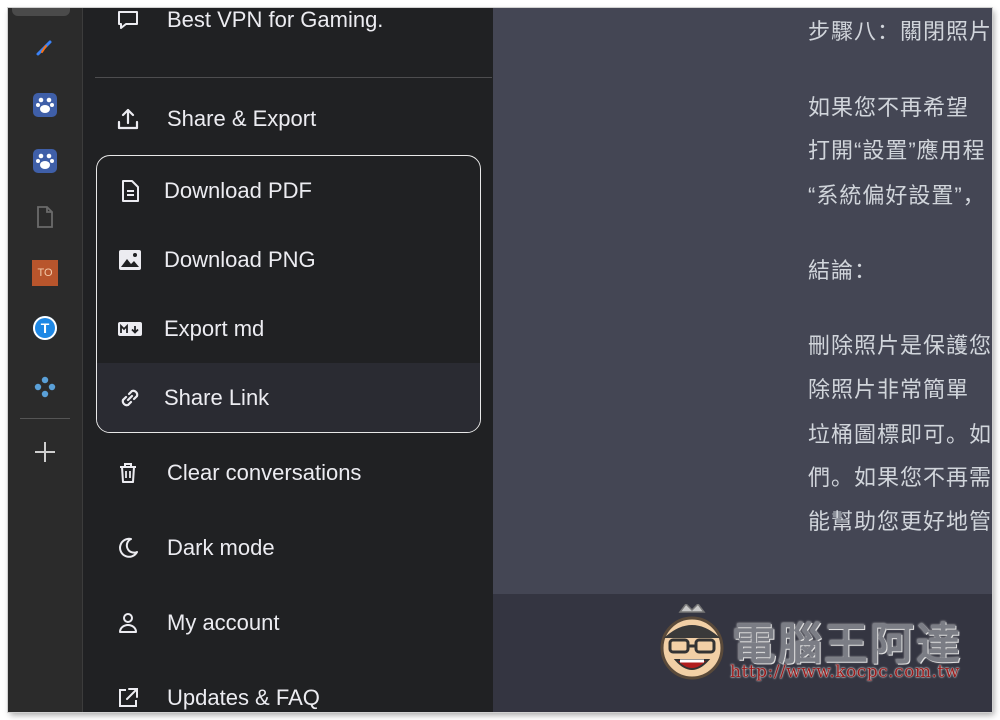 This screenshot has width=1000, height=720. I want to click on clear-conversations-label: Clear conversations, so click(264, 472).